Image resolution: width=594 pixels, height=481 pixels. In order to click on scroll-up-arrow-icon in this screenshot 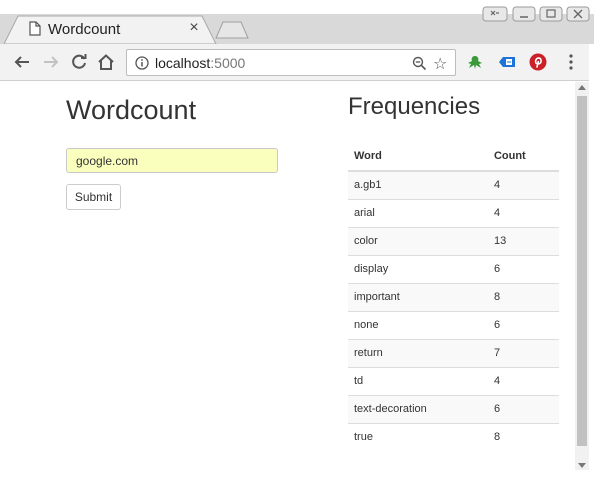, I will do `click(582, 87)`.